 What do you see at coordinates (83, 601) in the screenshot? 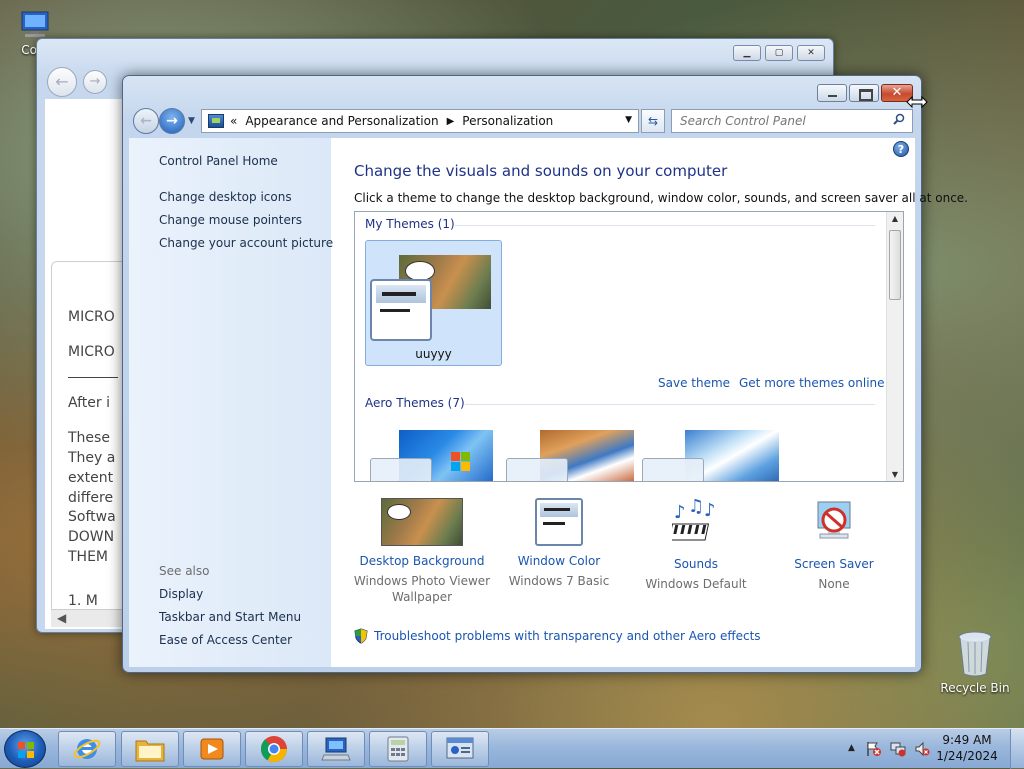
I see `doc-line: 1. M` at bounding box center [83, 601].